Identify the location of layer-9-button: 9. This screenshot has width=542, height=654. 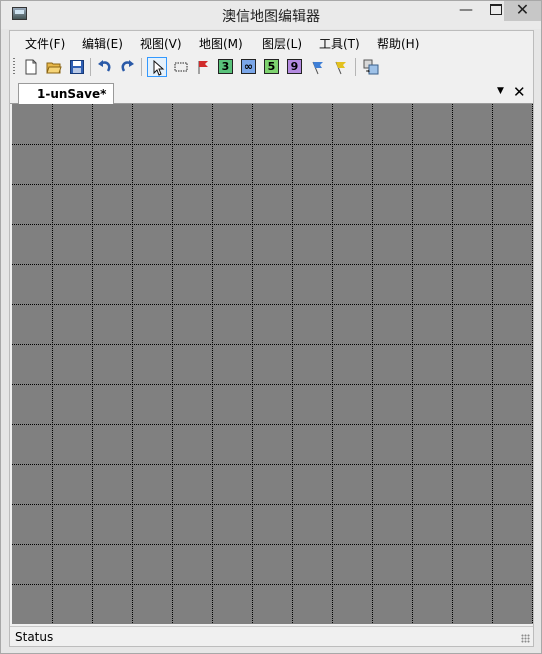
(295, 67).